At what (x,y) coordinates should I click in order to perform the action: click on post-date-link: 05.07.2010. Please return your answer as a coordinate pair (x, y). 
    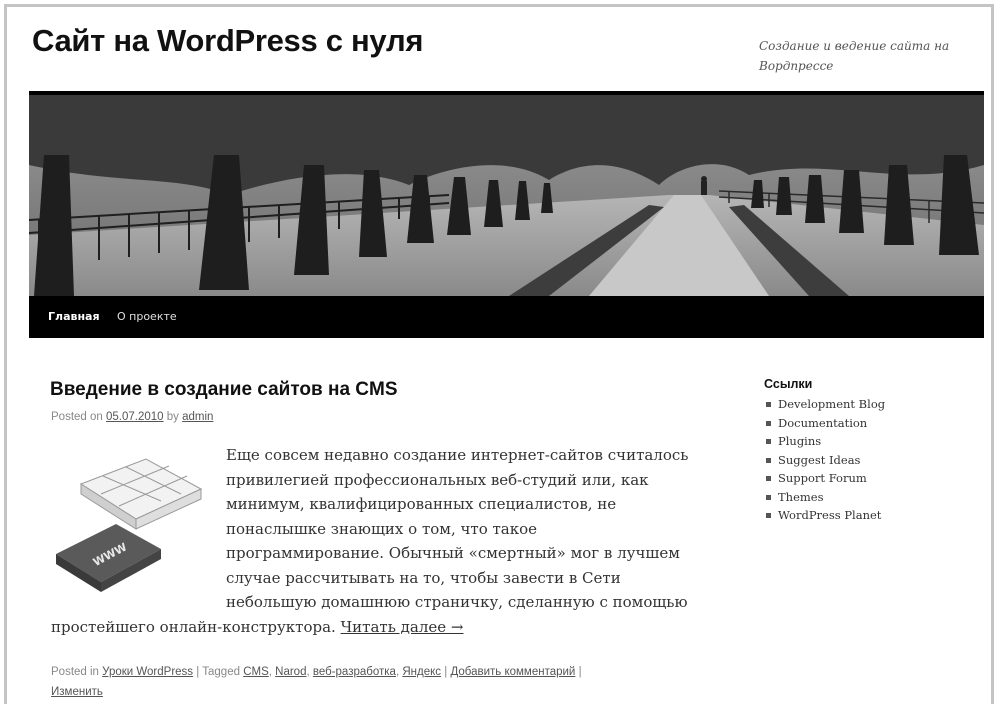
    Looking at the image, I should click on (135, 417).